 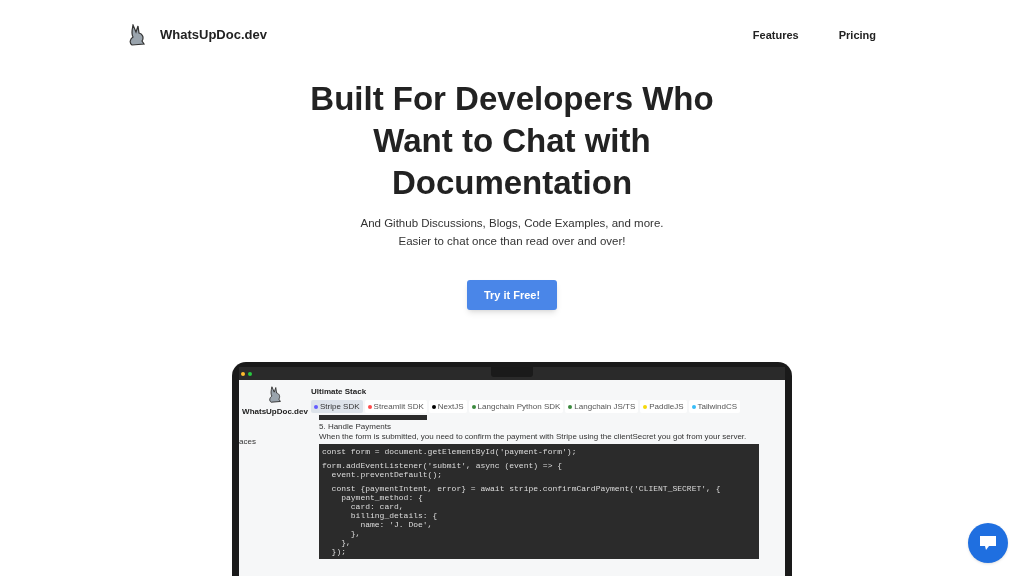 What do you see at coordinates (393, 515) in the screenshot?
I see `code-line: billing_details: {` at bounding box center [393, 515].